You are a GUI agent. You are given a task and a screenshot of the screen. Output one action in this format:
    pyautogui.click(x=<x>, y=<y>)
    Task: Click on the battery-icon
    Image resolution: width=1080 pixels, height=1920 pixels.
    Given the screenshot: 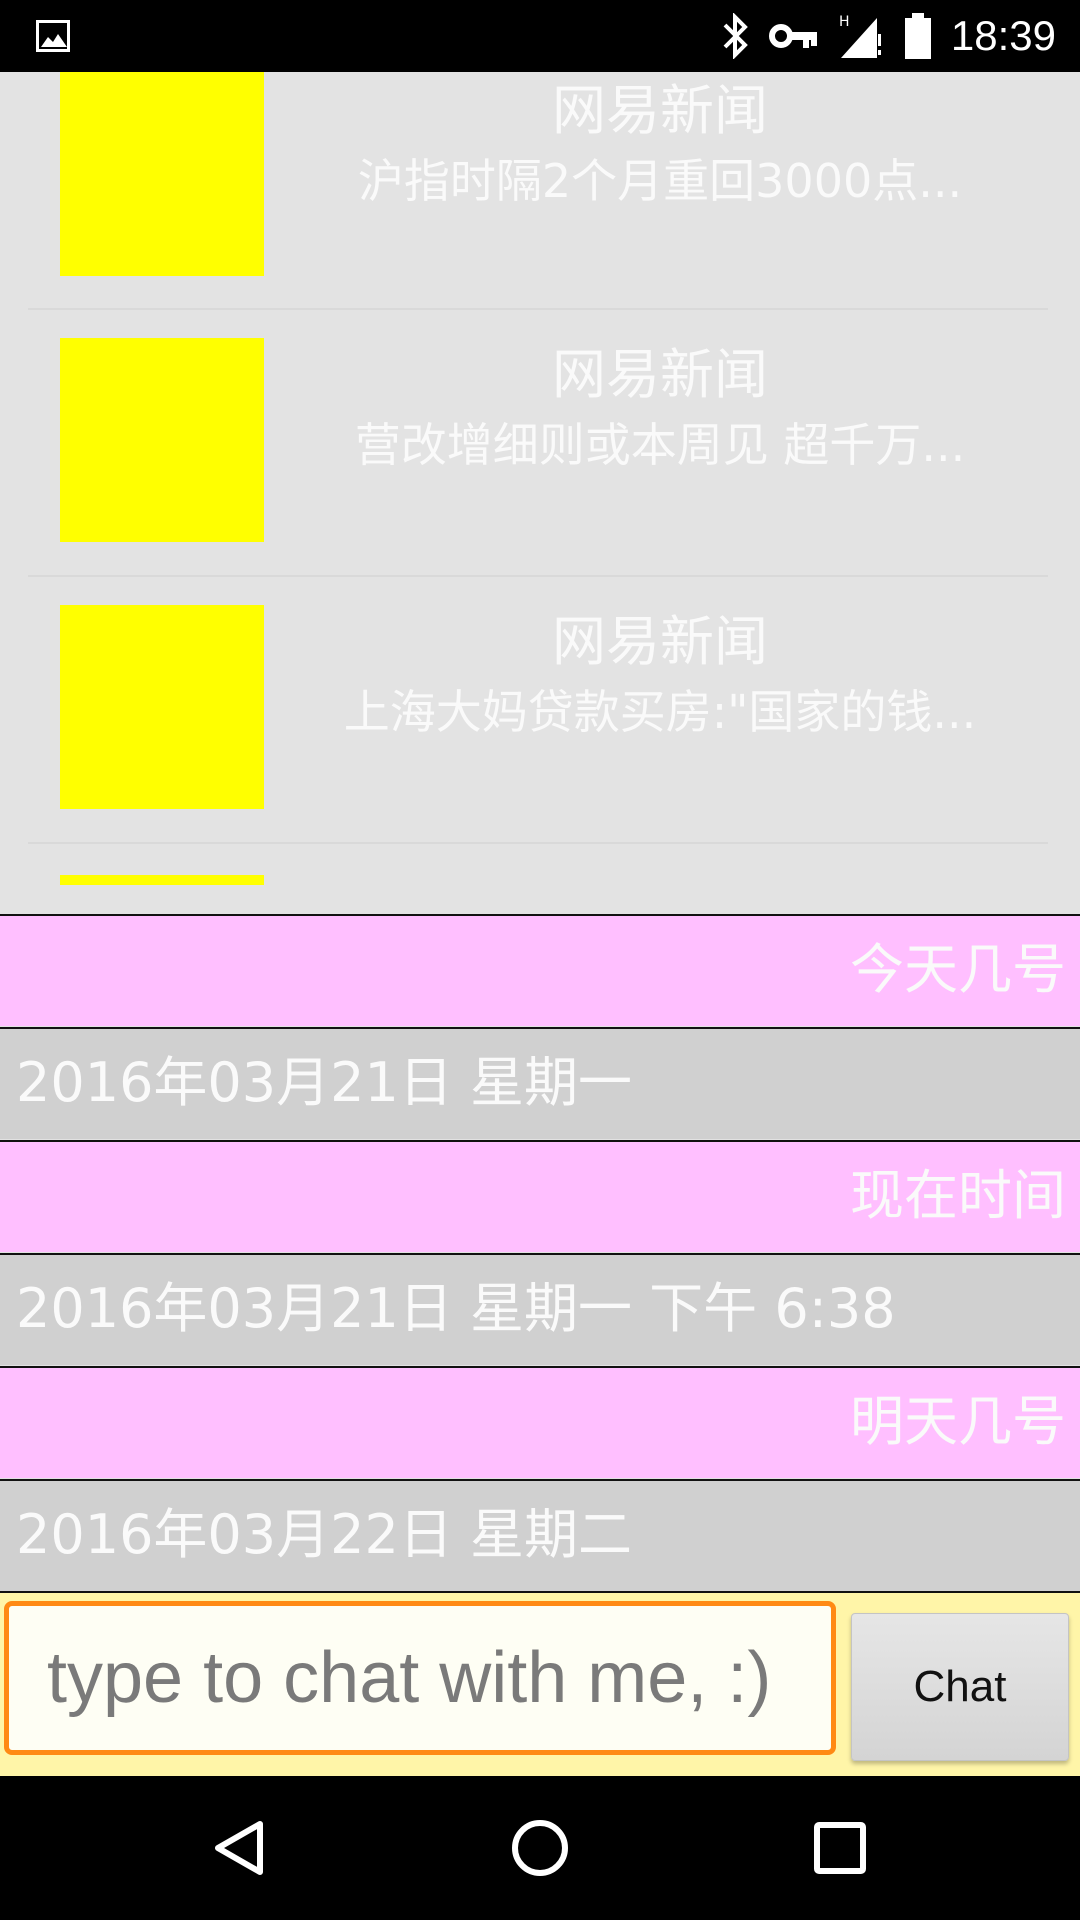 What is the action you would take?
    pyautogui.click(x=917, y=36)
    